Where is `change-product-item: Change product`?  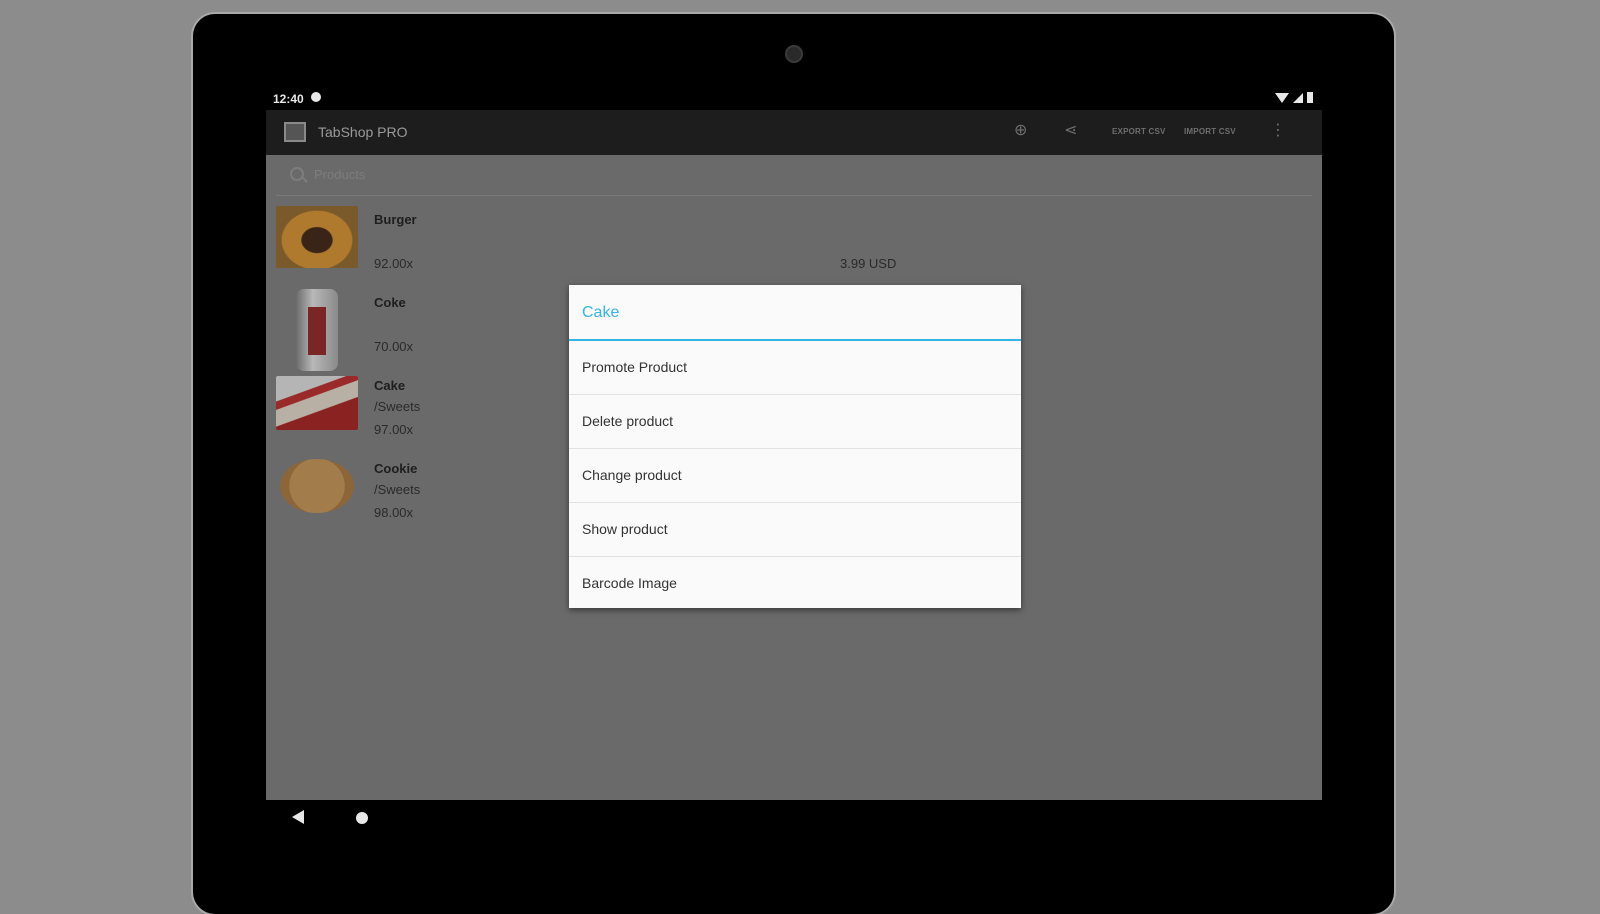
change-product-item: Change product is located at coordinates (795, 476).